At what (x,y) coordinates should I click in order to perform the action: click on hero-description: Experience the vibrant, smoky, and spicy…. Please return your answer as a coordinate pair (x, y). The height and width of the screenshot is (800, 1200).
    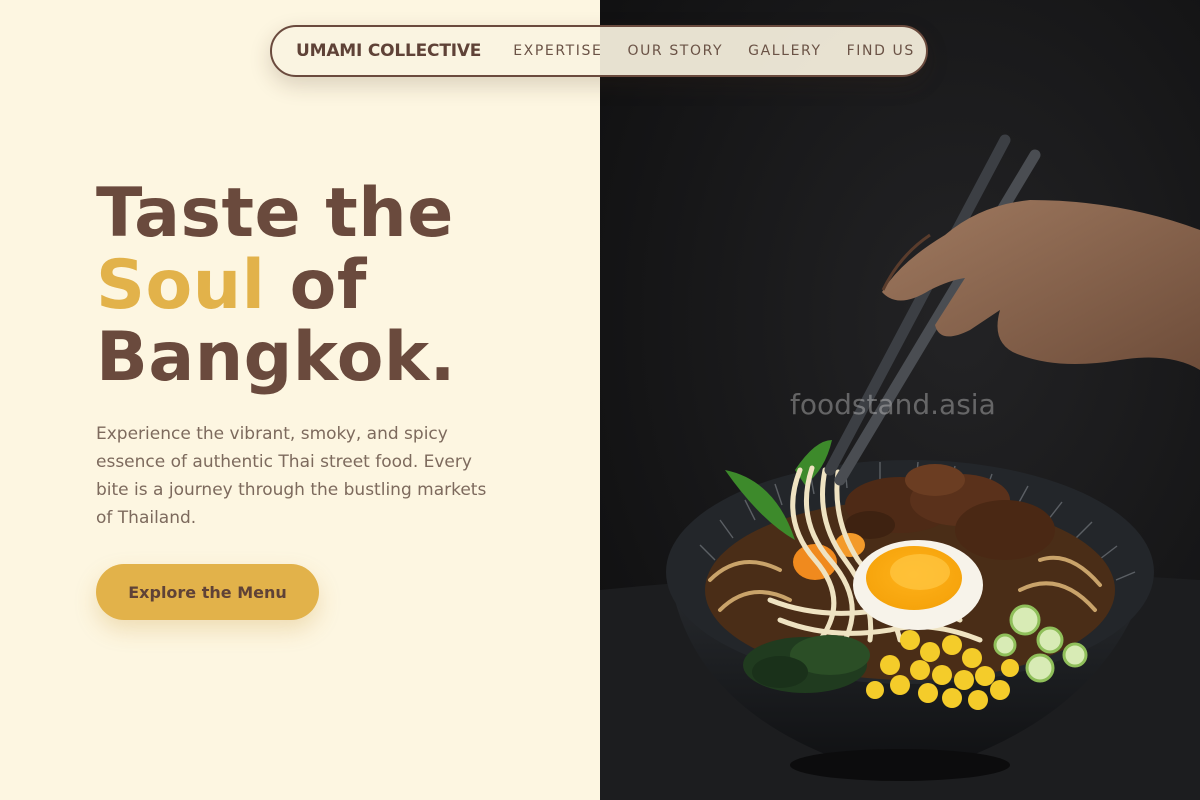
    Looking at the image, I should click on (291, 476).